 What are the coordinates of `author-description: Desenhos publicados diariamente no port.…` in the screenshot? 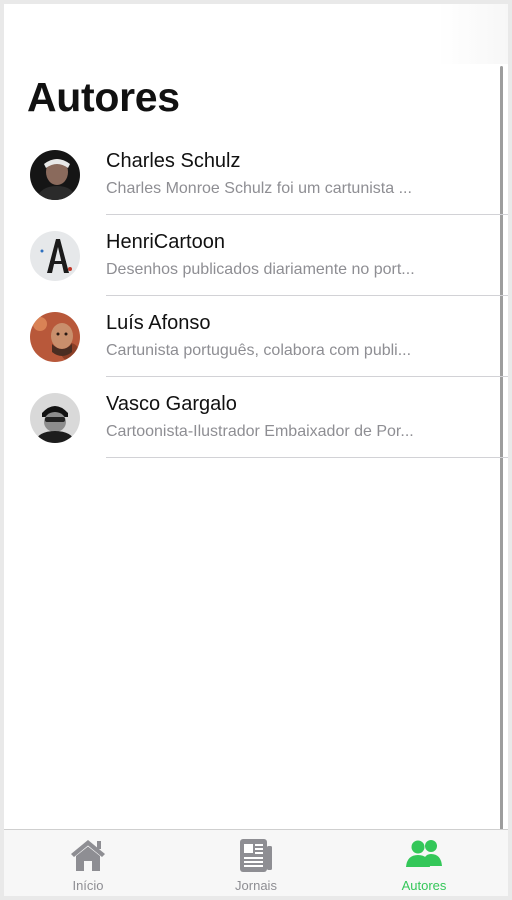 It's located at (260, 269).